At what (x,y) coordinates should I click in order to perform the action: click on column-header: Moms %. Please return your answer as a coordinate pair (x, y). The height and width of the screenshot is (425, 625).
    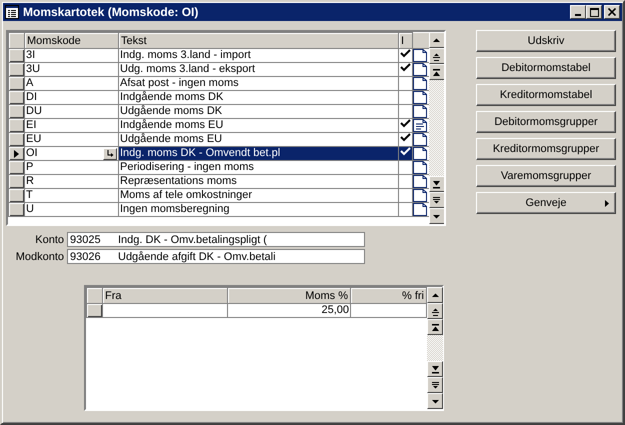
    Looking at the image, I should click on (289, 296).